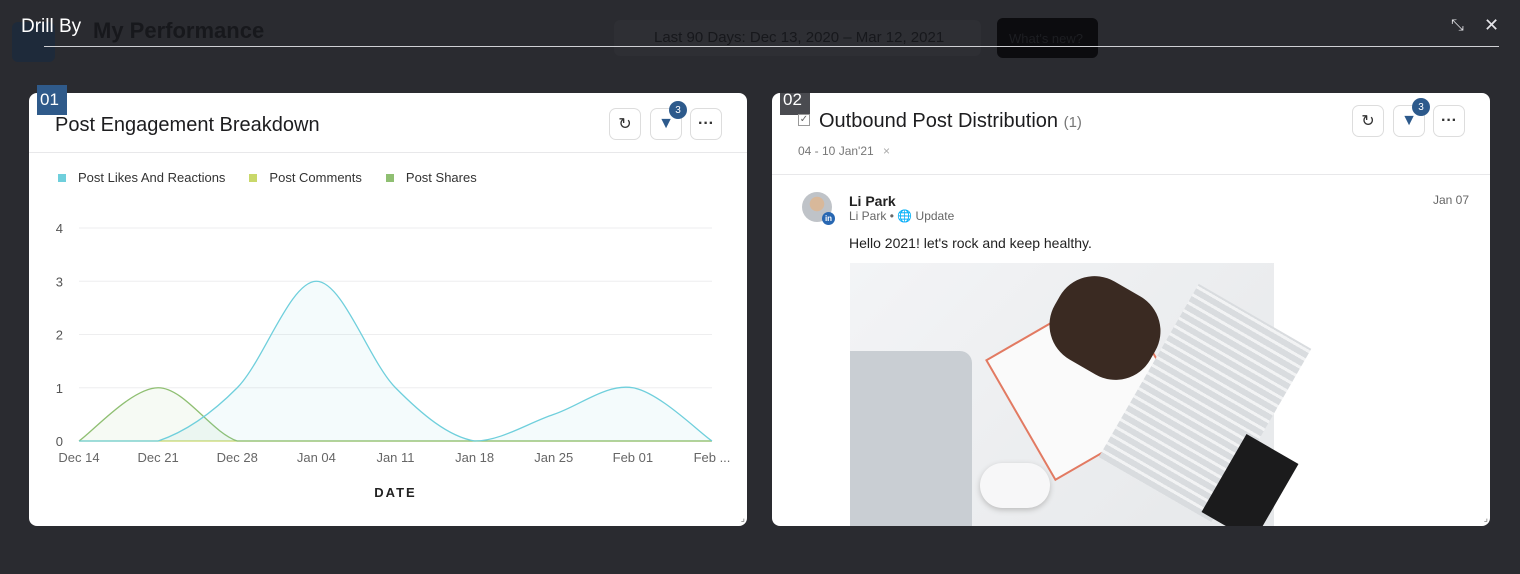  Describe the element at coordinates (59, 228) in the screenshot. I see `y-tick-label: 4` at that location.